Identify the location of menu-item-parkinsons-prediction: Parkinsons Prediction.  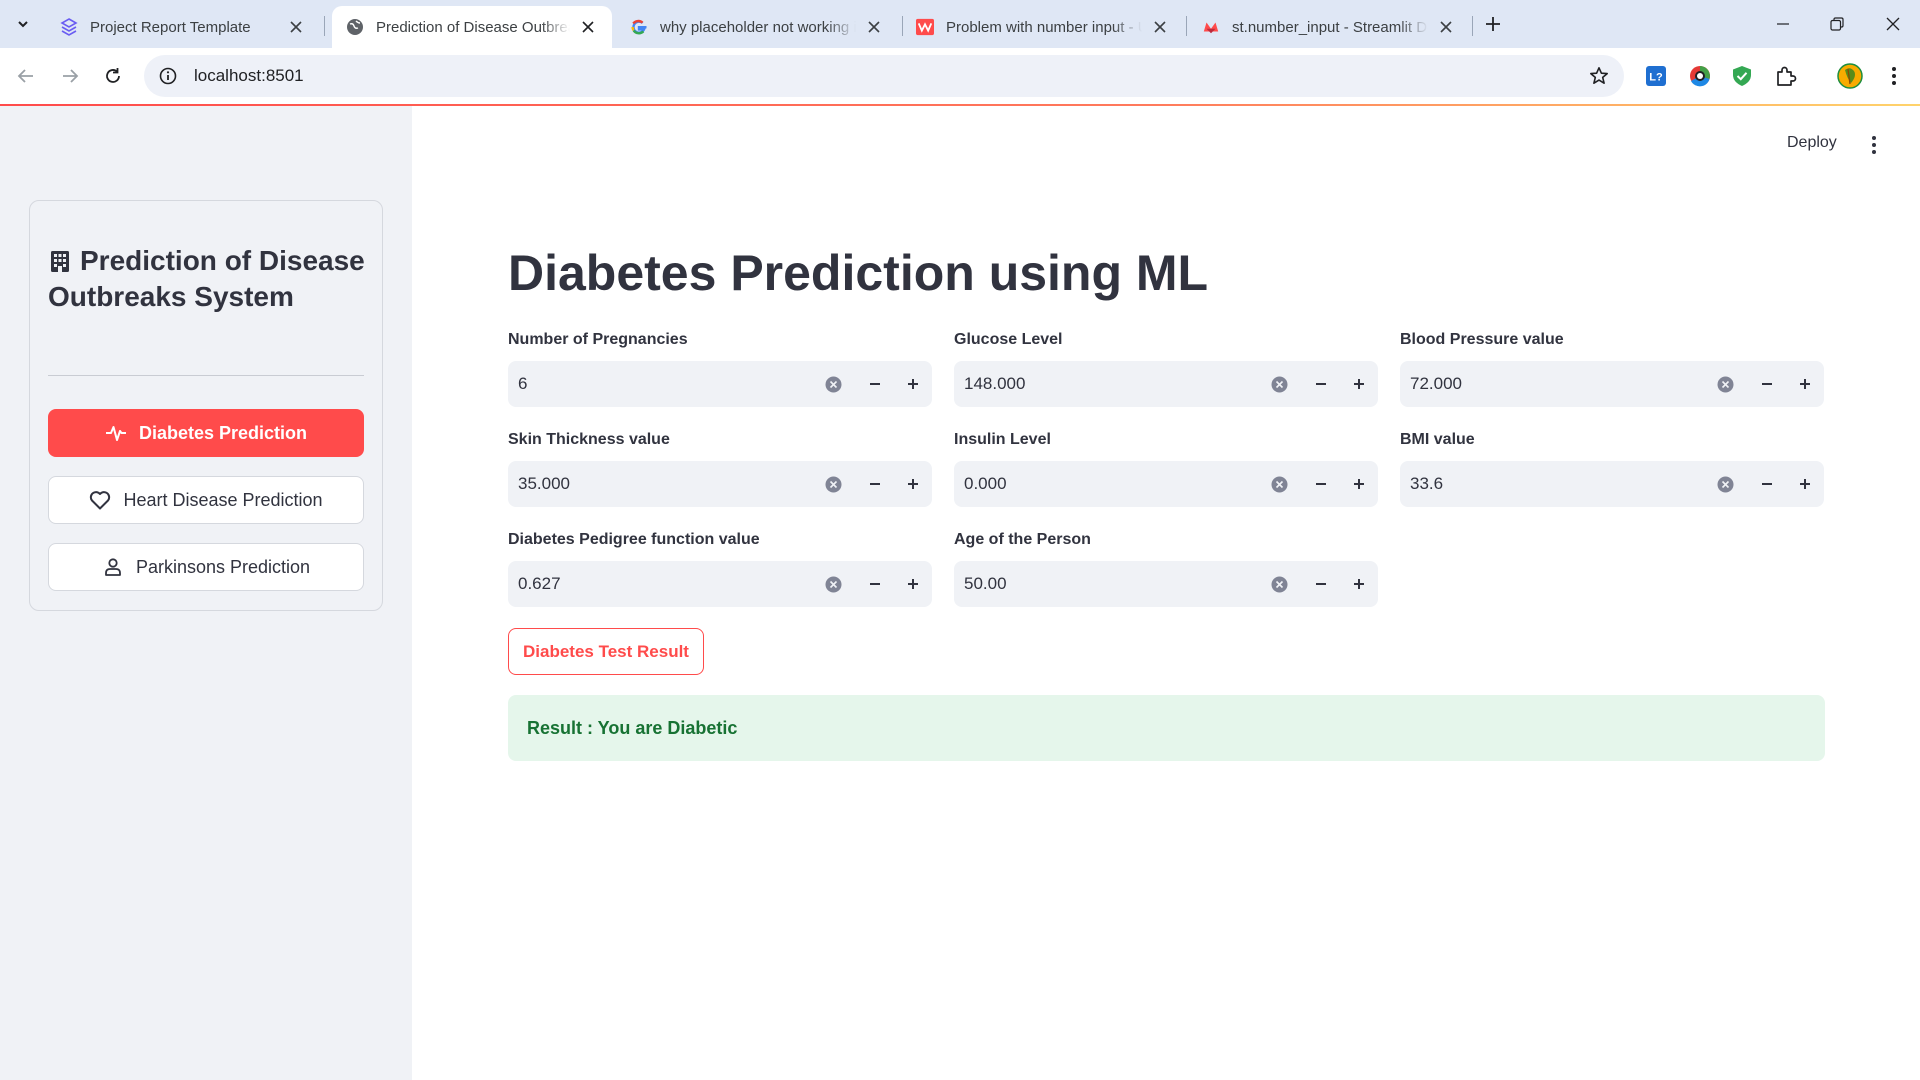
(206, 567).